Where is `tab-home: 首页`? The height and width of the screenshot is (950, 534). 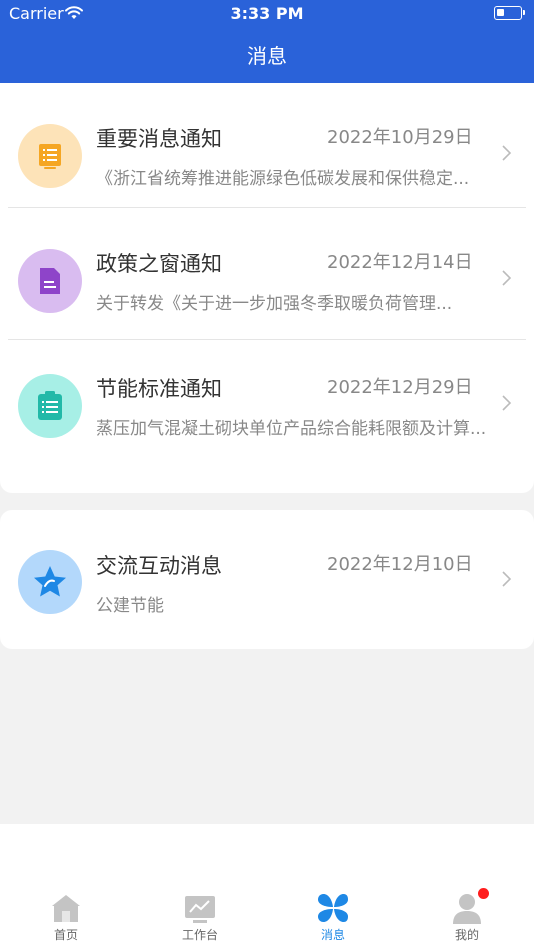 tab-home: 首页 is located at coordinates (66, 918).